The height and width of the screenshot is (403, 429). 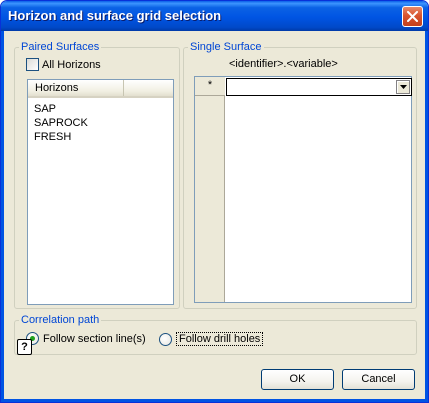 What do you see at coordinates (32, 64) in the screenshot?
I see `all-horizons-checkbox` at bounding box center [32, 64].